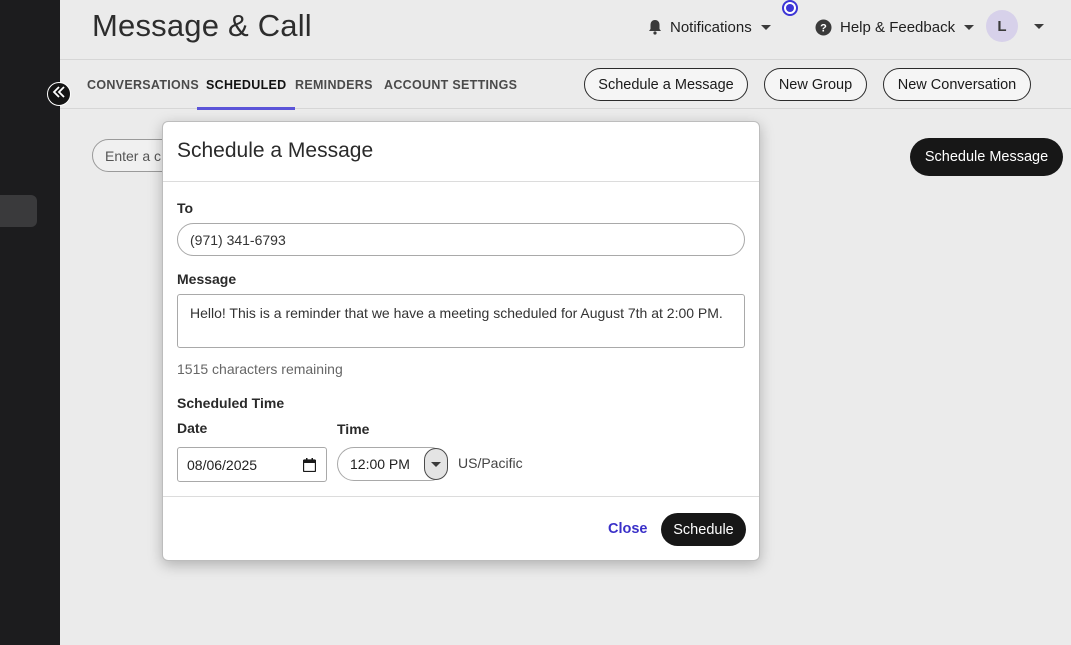 Image resolution: width=1071 pixels, height=645 pixels. I want to click on date-label: Date, so click(192, 428).